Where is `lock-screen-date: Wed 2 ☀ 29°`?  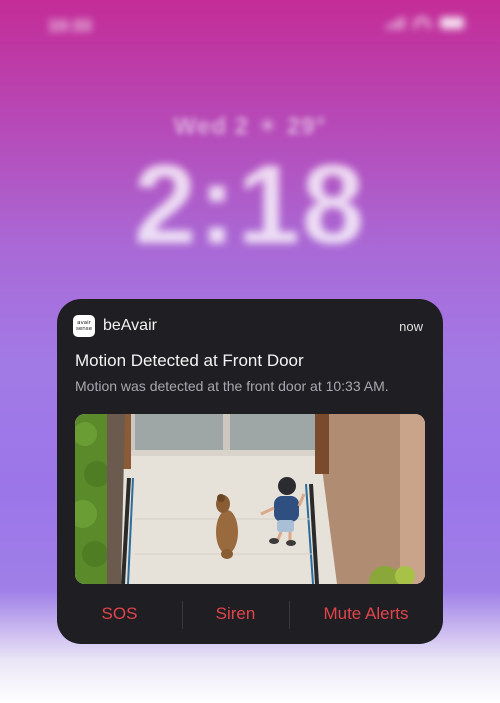
lock-screen-date: Wed 2 ☀ 29° is located at coordinates (250, 126).